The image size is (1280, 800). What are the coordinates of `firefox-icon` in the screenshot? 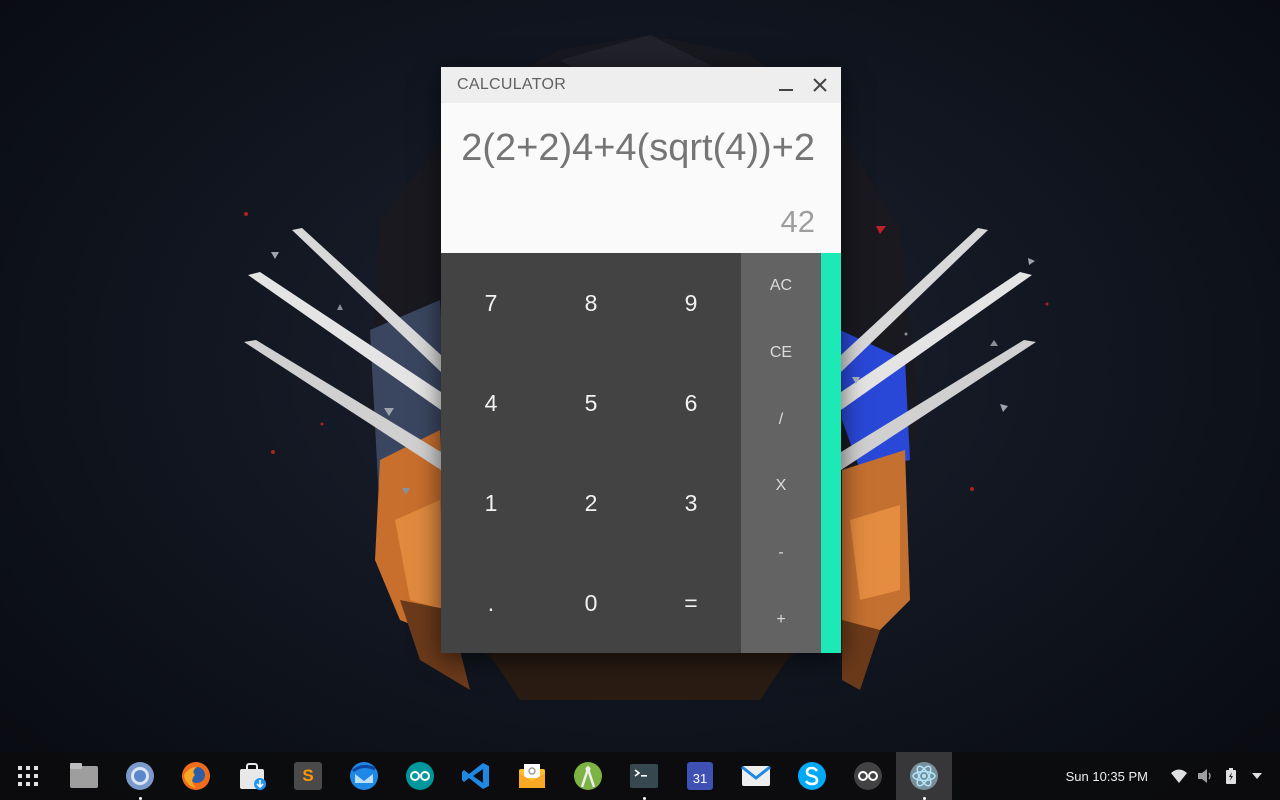 It's located at (196, 776).